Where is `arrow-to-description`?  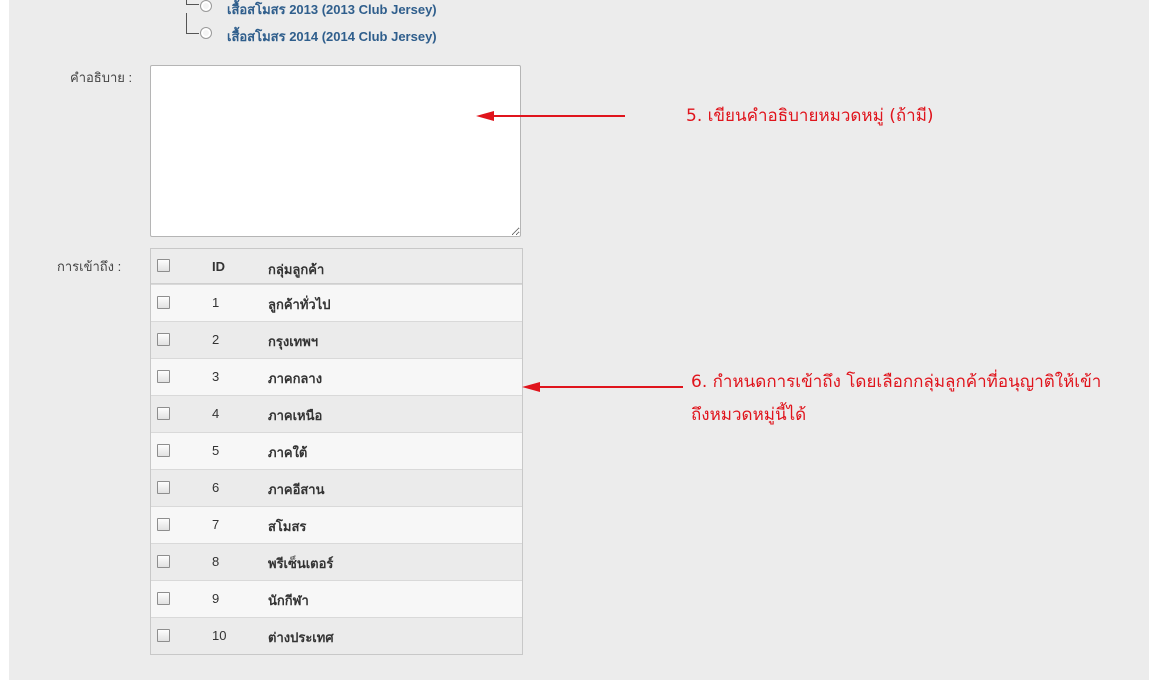
arrow-to-description is located at coordinates (550, 116).